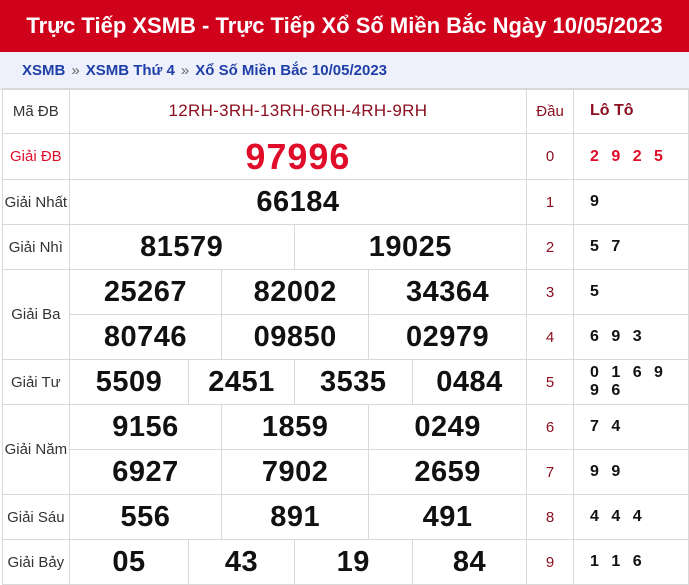 The image size is (689, 585). I want to click on table-row-giai-nhi: Giải Nhì 81579 19025 2 5 7, so click(345, 247).